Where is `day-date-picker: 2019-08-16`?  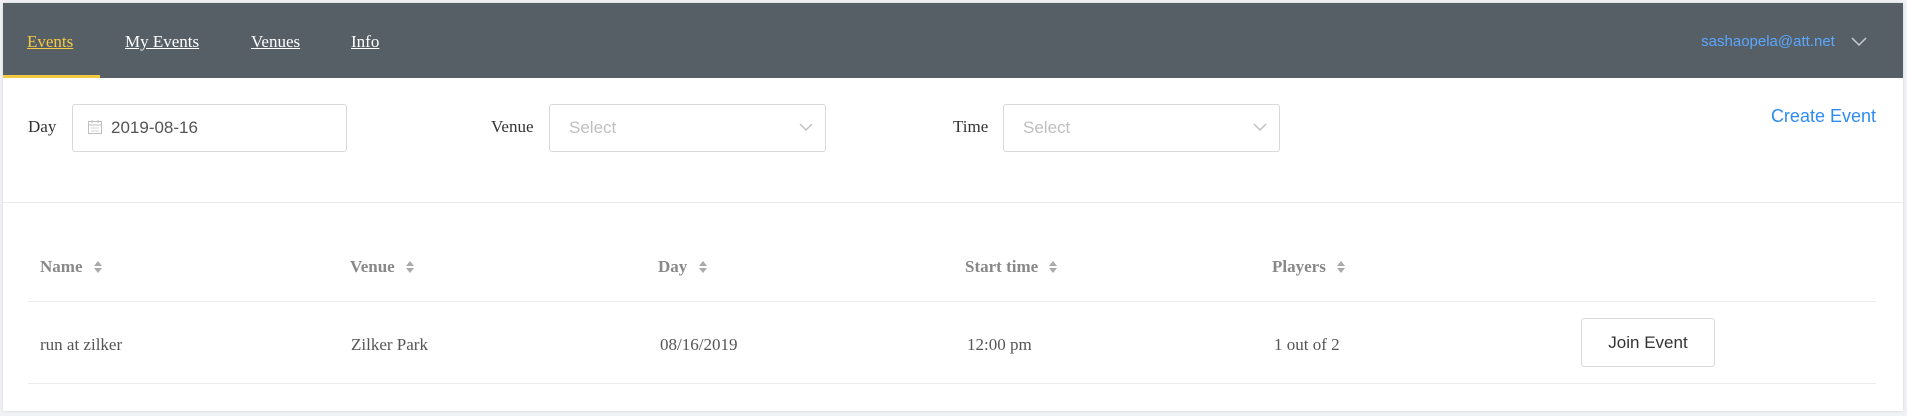 day-date-picker: 2019-08-16 is located at coordinates (209, 128).